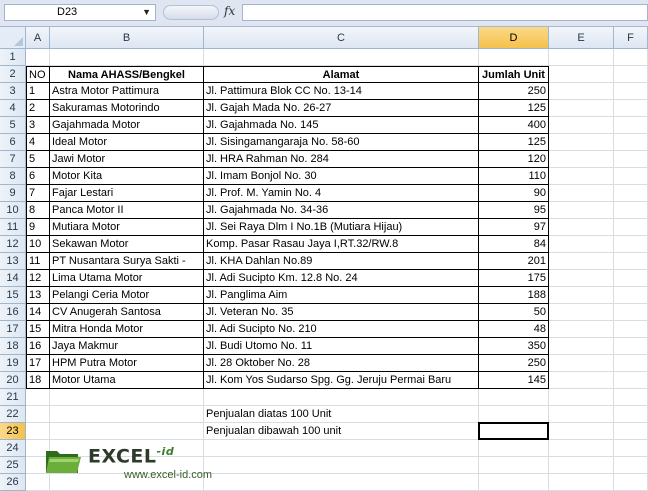 The width and height of the screenshot is (648, 491). I want to click on workshop-name: Motor Kita, so click(127, 176).